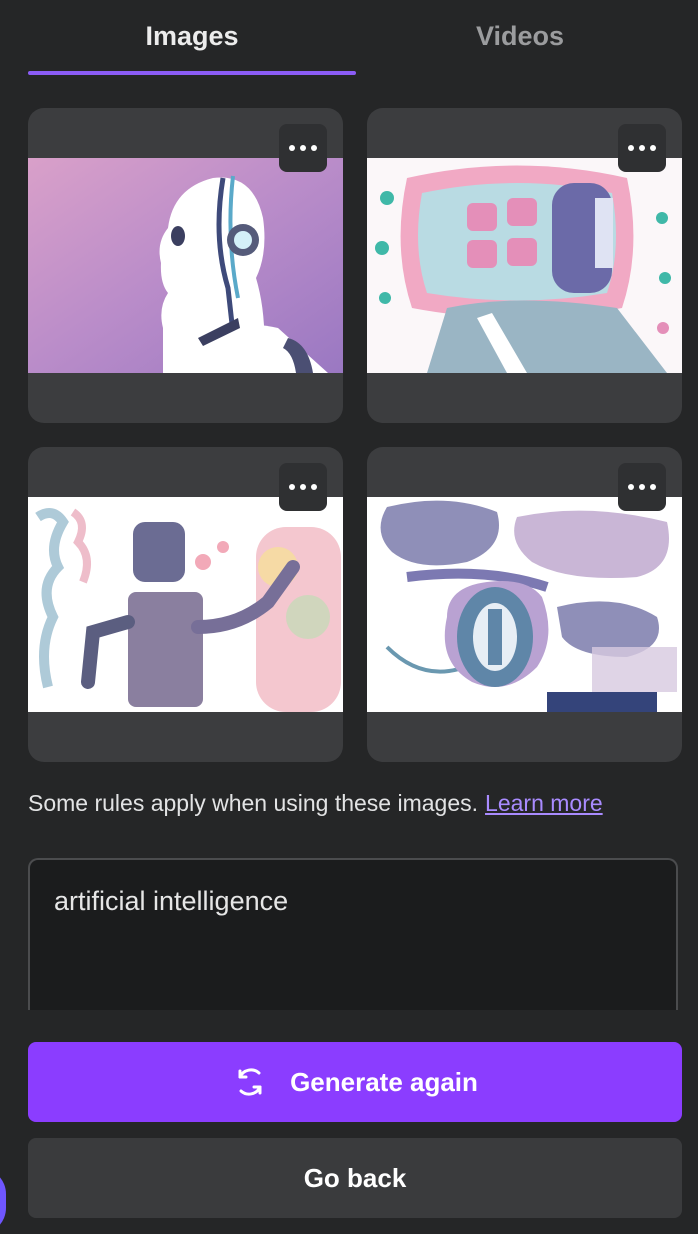 This screenshot has height=1234, width=698. I want to click on go-back-button: Go back, so click(355, 1178).